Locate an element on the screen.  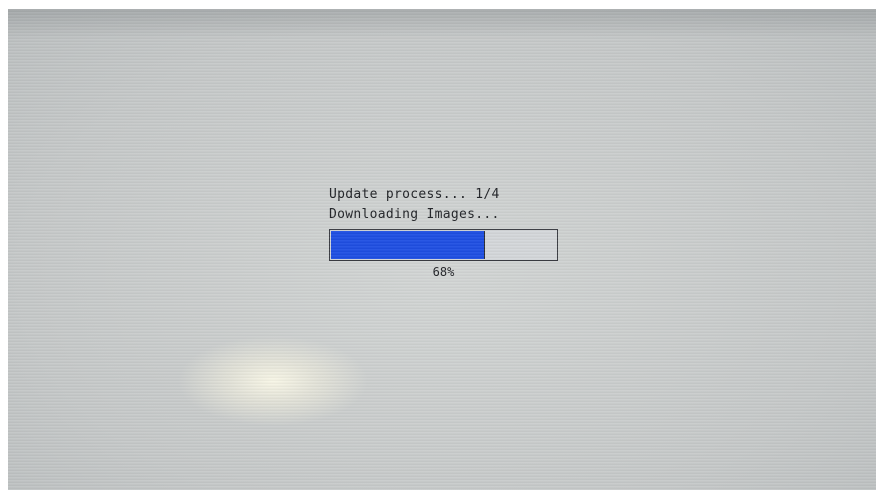
progress-bar-fill is located at coordinates (407, 245).